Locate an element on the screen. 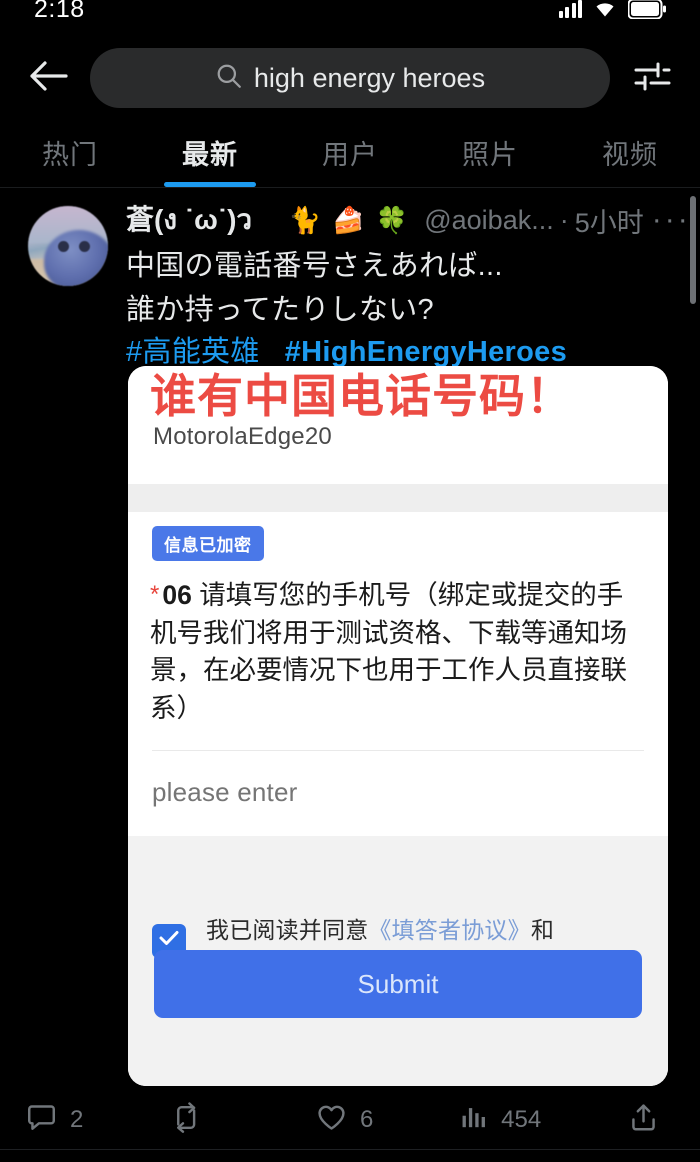  avatar is located at coordinates (68, 246).